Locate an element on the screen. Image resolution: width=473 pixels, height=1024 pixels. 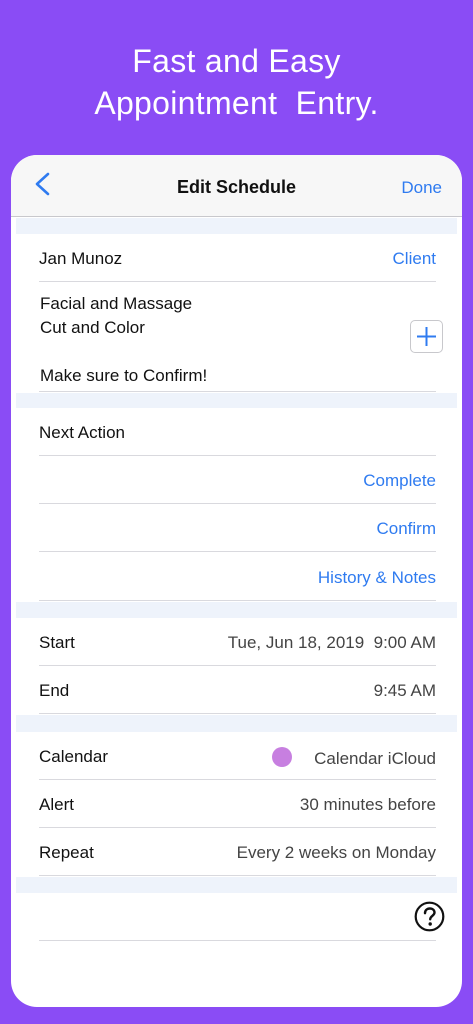
help-row is located at coordinates (237, 917).